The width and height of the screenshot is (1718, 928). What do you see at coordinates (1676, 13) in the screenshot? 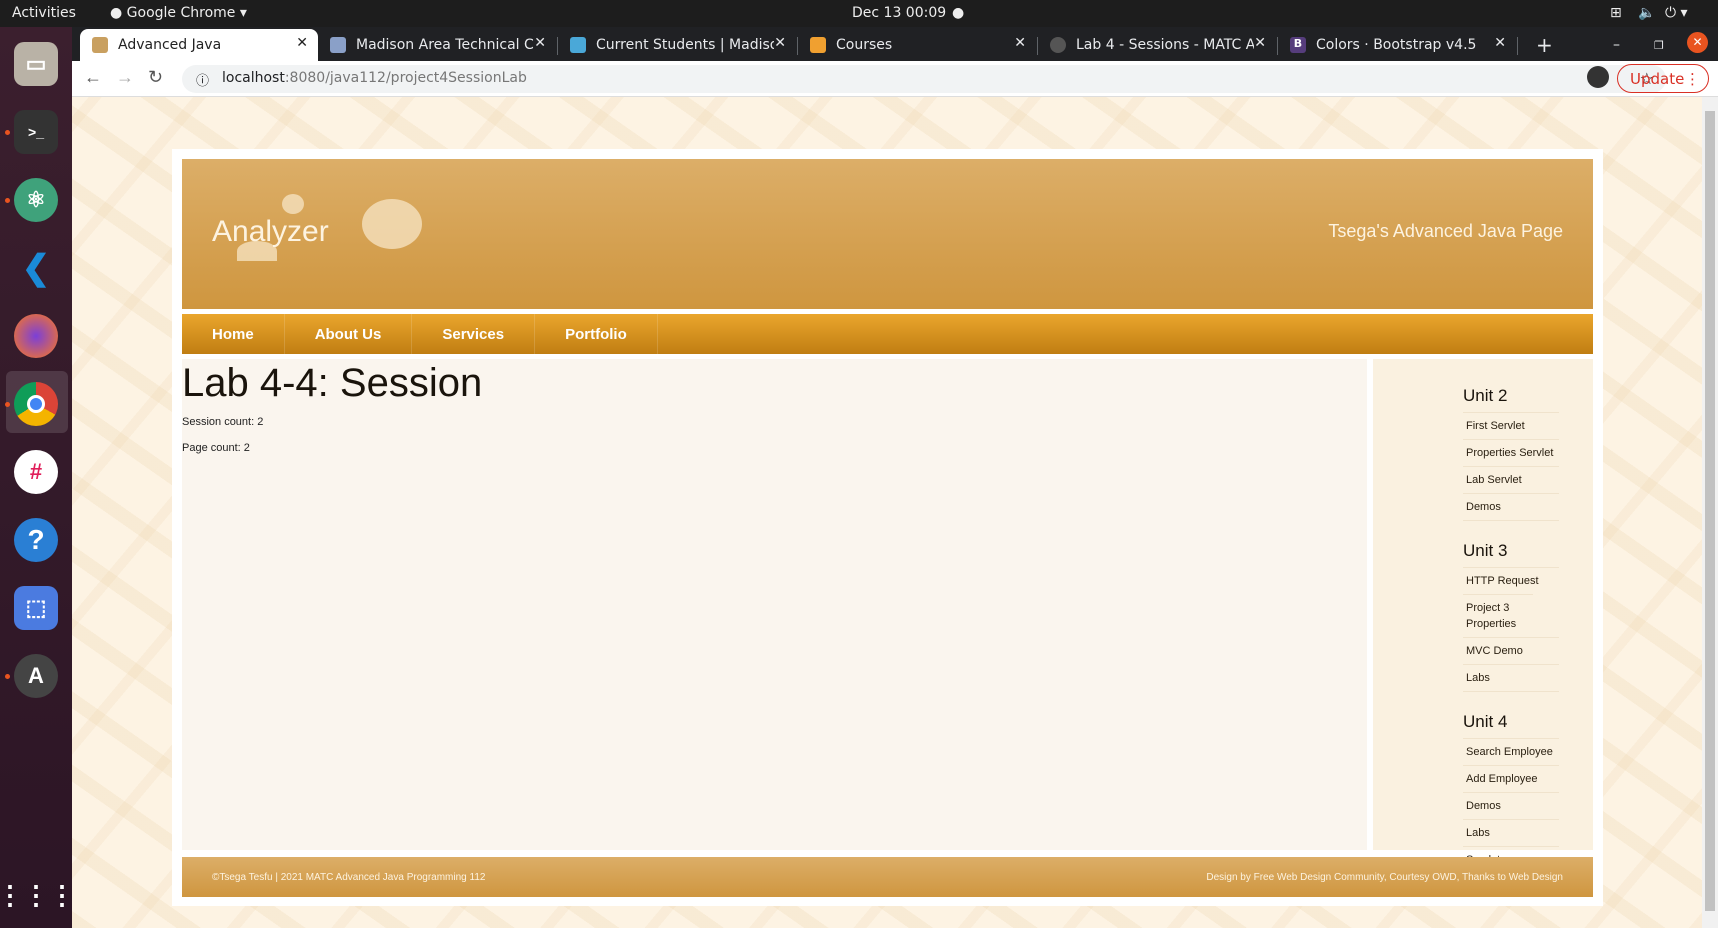
I see `power-icon: ⏻ ▾` at bounding box center [1676, 13].